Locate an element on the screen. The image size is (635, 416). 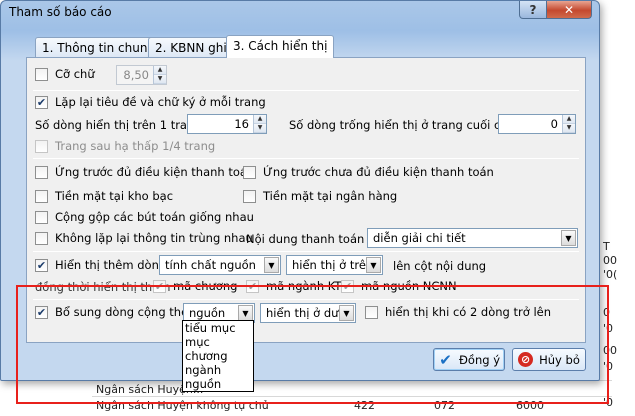
background-edge-text: 00 is located at coordinates (610, 260).